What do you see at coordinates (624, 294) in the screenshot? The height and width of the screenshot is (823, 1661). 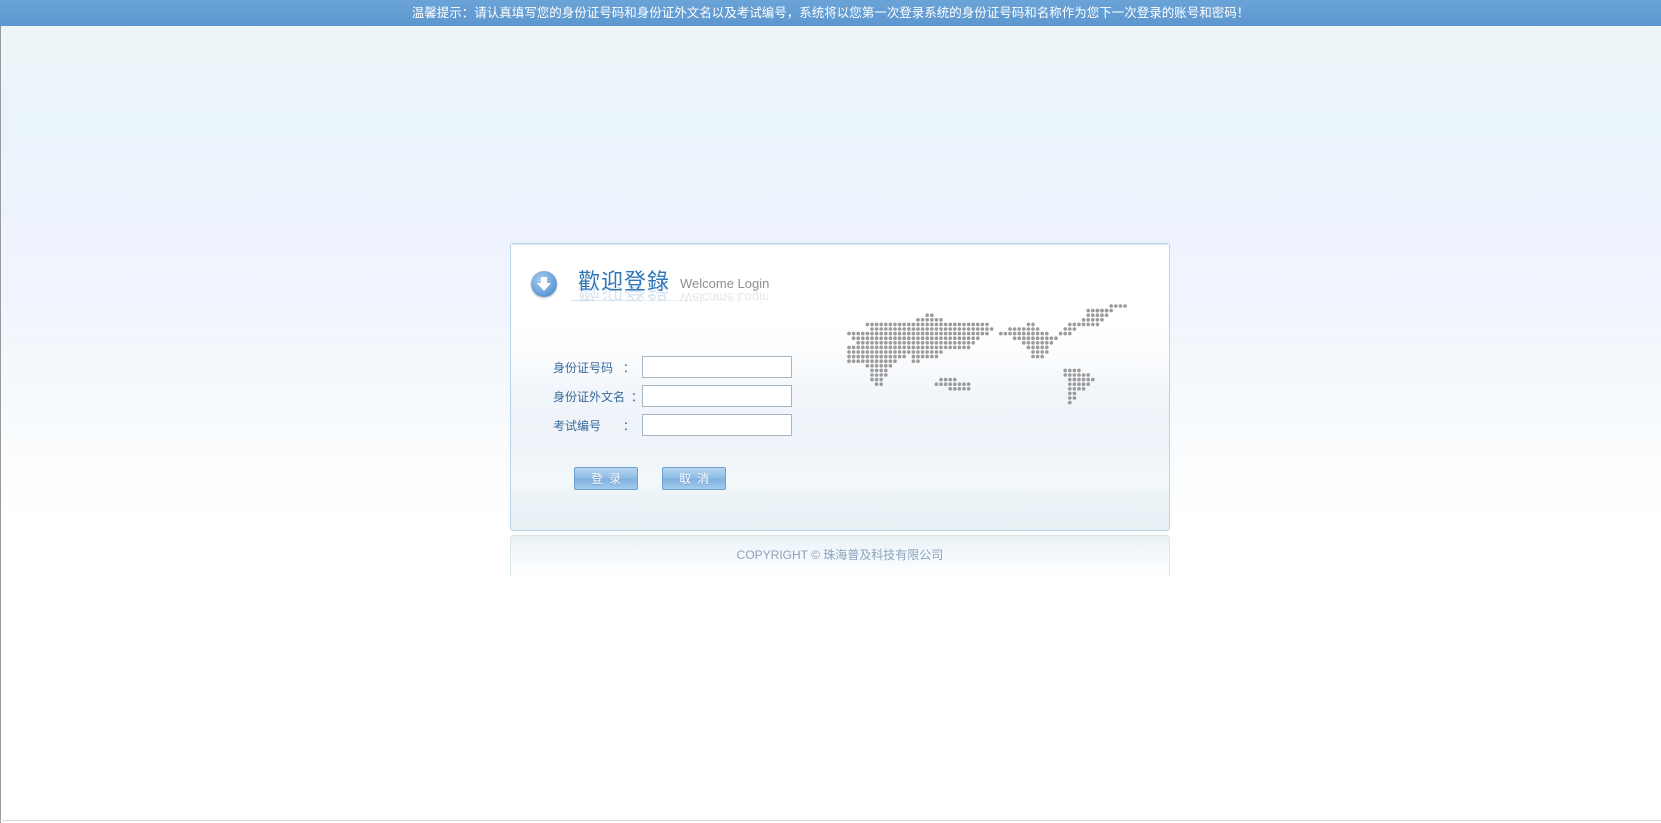 I see `welcome-title-cn-reflection: 歡迎登錄` at bounding box center [624, 294].